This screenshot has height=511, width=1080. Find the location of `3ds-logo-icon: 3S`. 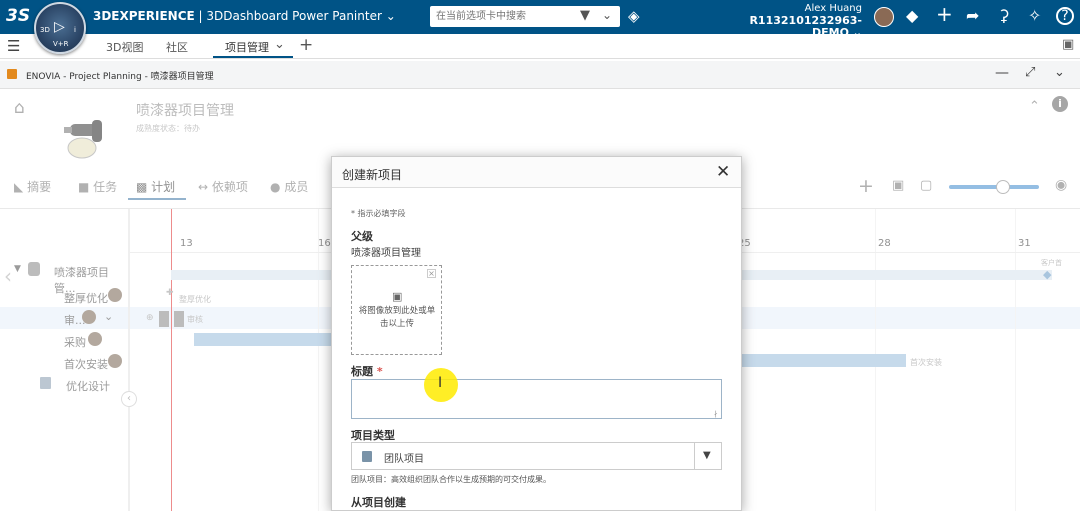

3ds-logo-icon: 3S is located at coordinates (18, 16).